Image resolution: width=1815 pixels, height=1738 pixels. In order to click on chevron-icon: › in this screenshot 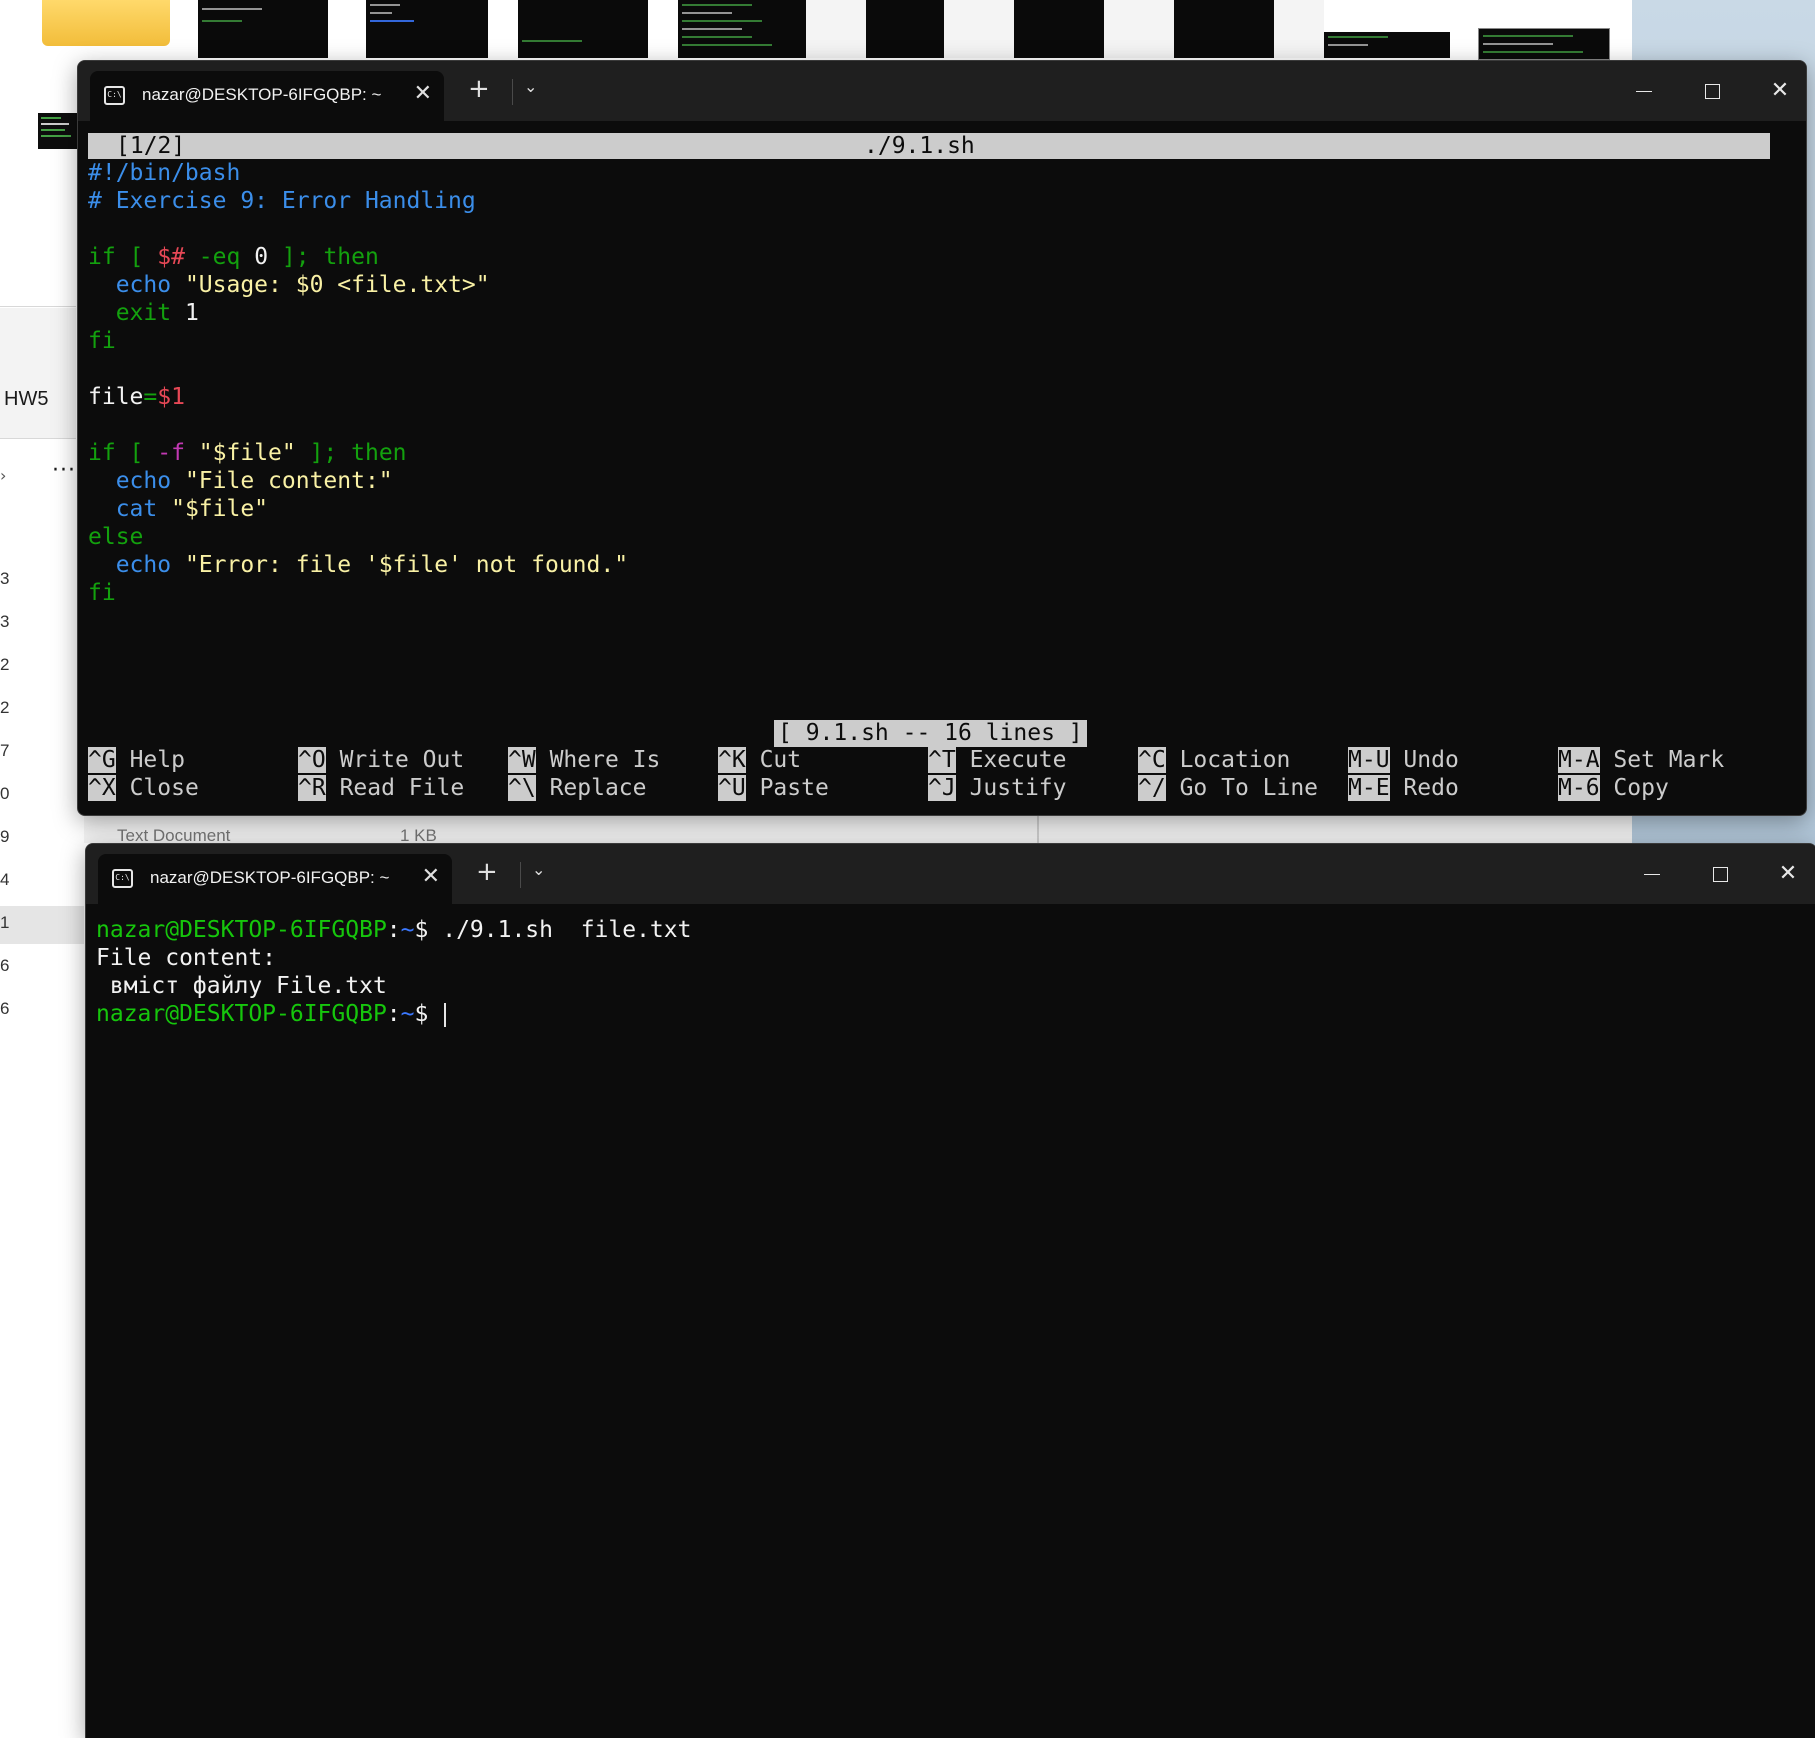, I will do `click(3, 475)`.